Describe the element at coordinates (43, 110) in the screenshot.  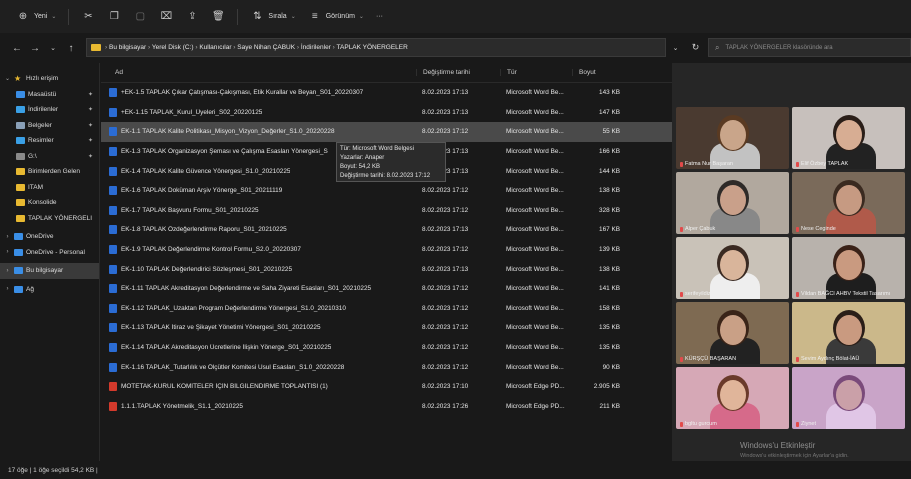
I see `sidebar-item-label: İndirilenler` at that location.